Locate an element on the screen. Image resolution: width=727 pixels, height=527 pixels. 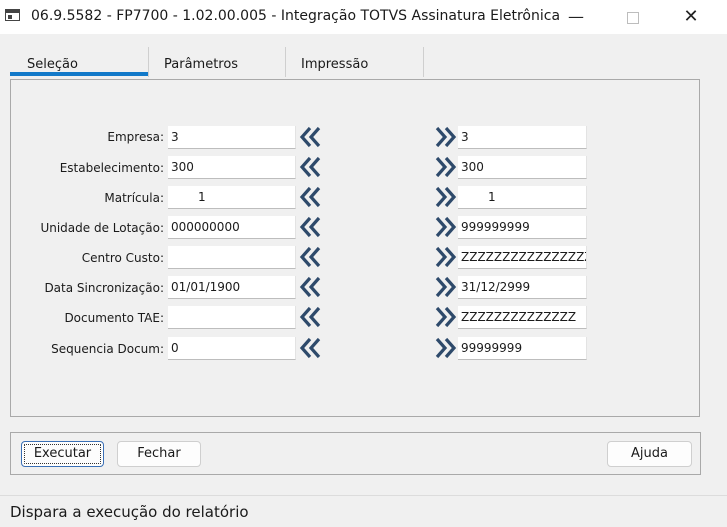
tab-selecao-label: Seleção is located at coordinates (52, 64).